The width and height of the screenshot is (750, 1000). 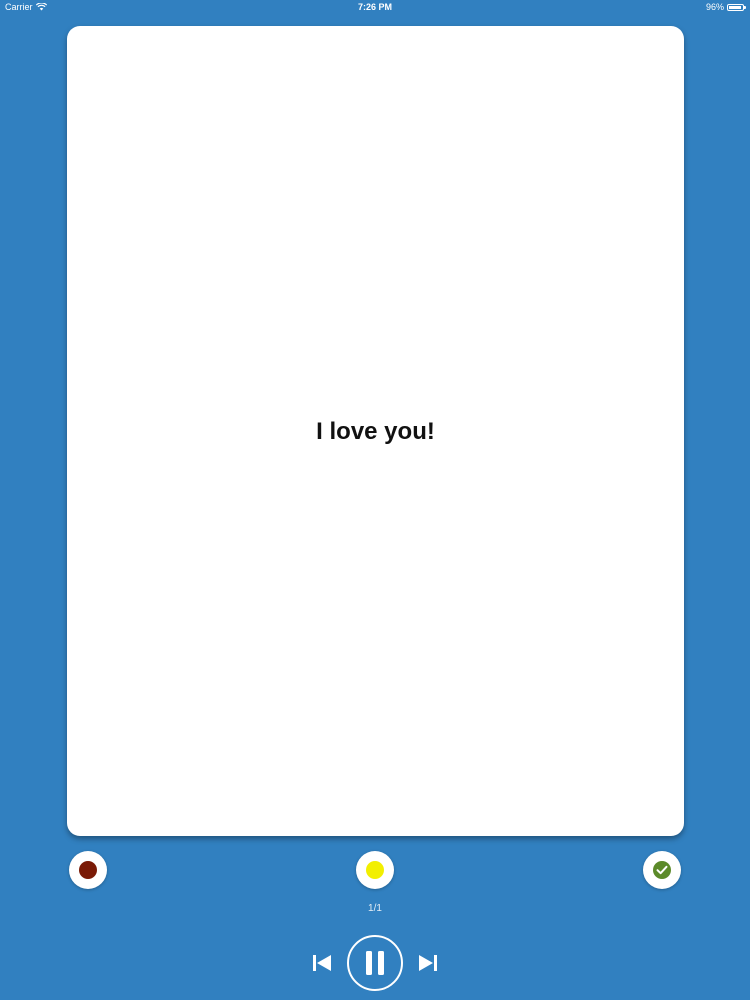 I want to click on player-controls, so click(x=375, y=963).